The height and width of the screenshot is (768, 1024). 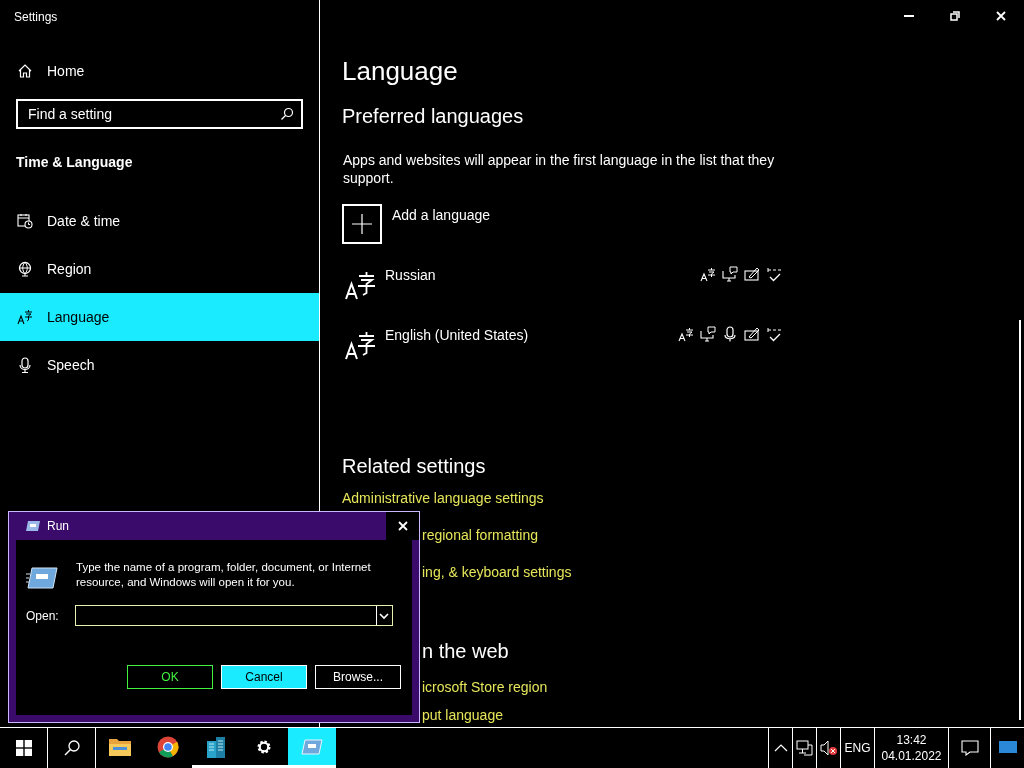 What do you see at coordinates (480, 535) in the screenshot?
I see `settings-link: regional formatting` at bounding box center [480, 535].